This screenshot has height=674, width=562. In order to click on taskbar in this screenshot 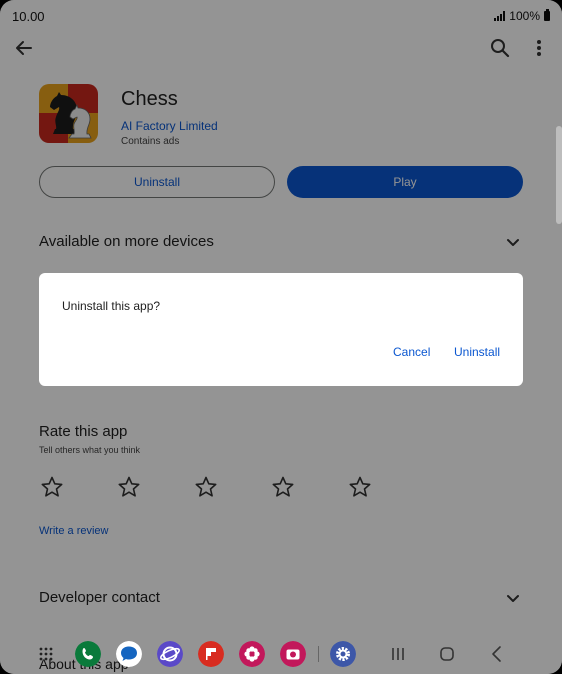, I will do `click(281, 654)`.